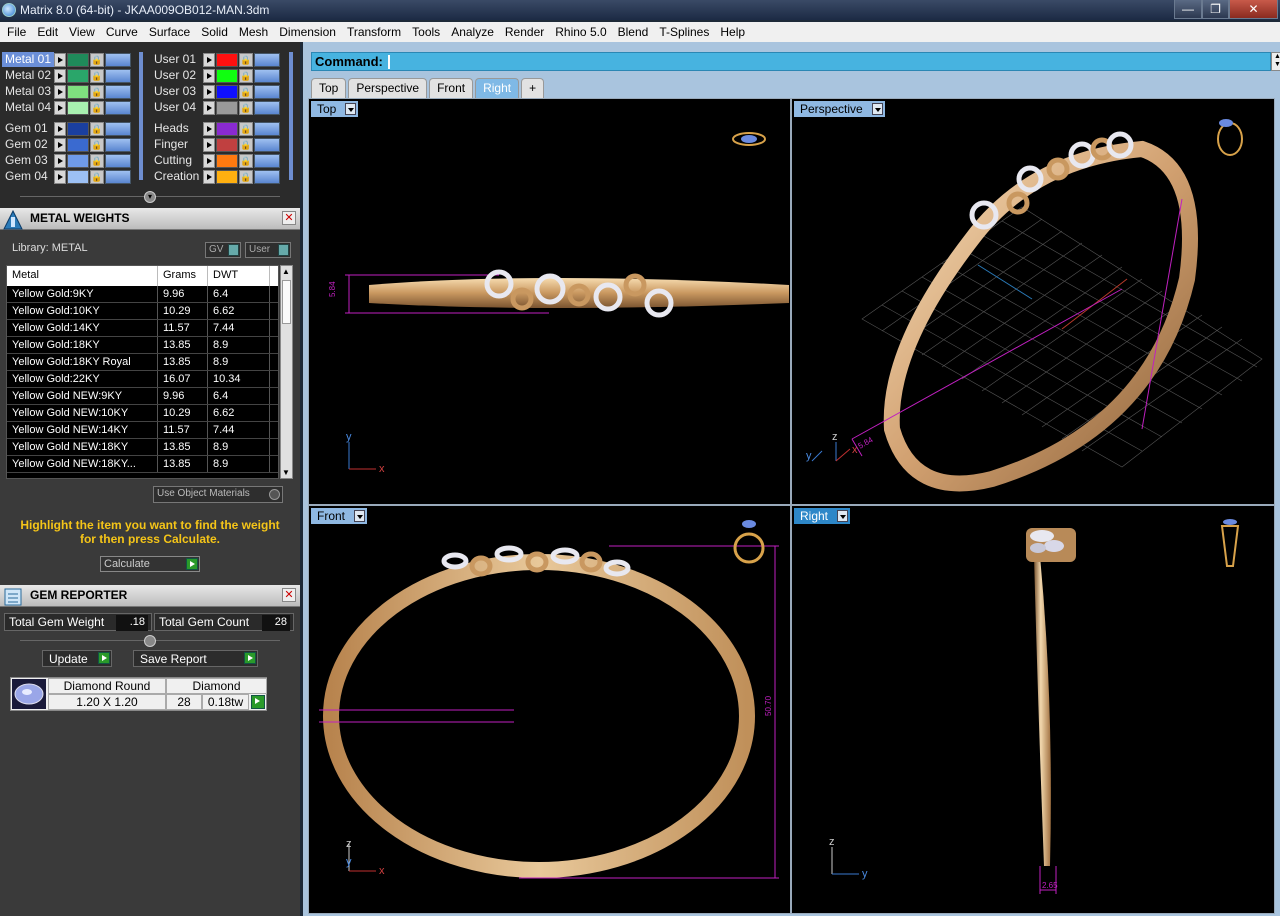  I want to click on table-row: Yellow Gold NEW:18KY 13.85 8.9, so click(142, 447).